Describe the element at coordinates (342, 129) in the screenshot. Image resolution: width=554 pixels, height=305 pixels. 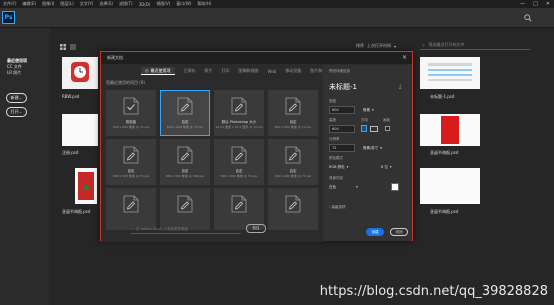
I see `height-input: 600` at that location.